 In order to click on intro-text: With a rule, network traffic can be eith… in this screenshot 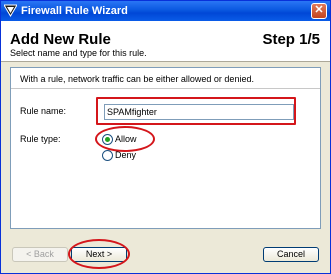, I will do `click(137, 79)`.